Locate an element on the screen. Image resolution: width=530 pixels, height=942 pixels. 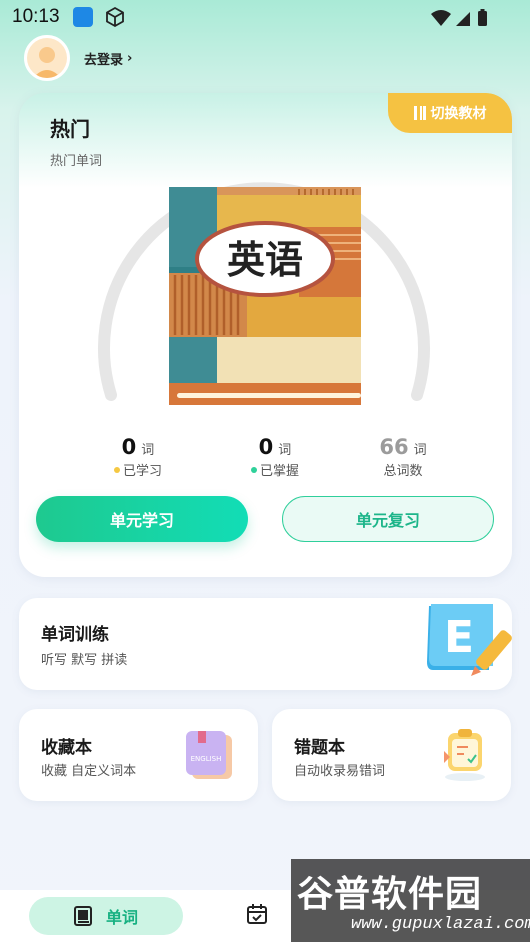
stat-total: 66 词 总词数 is located at coordinates (403, 457).